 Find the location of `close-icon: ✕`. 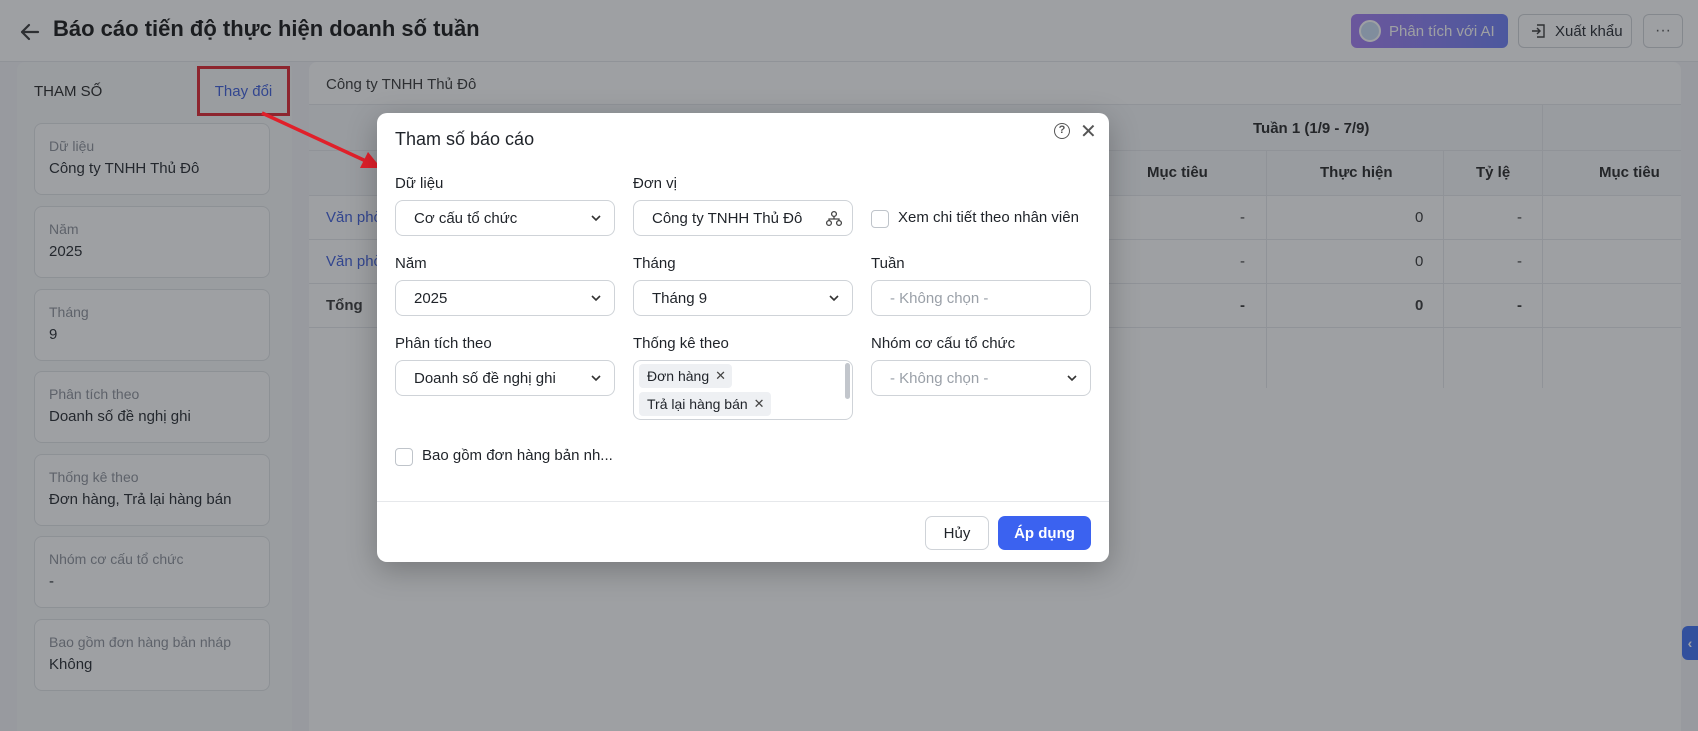

close-icon: ✕ is located at coordinates (1088, 131).